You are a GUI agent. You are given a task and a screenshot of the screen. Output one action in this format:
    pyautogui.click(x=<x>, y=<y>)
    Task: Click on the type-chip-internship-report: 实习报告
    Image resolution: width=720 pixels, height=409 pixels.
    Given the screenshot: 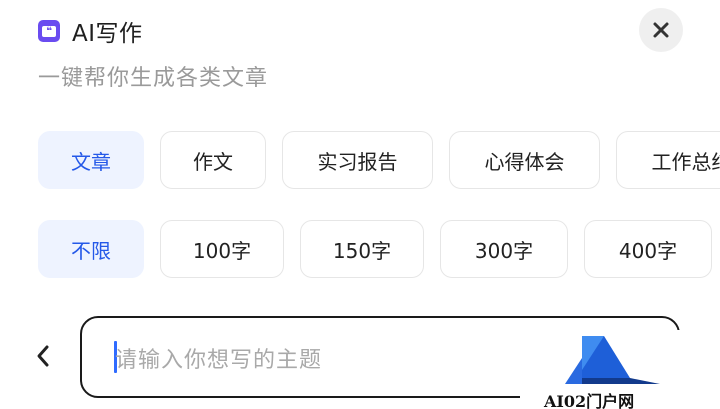 What is the action you would take?
    pyautogui.click(x=357, y=160)
    